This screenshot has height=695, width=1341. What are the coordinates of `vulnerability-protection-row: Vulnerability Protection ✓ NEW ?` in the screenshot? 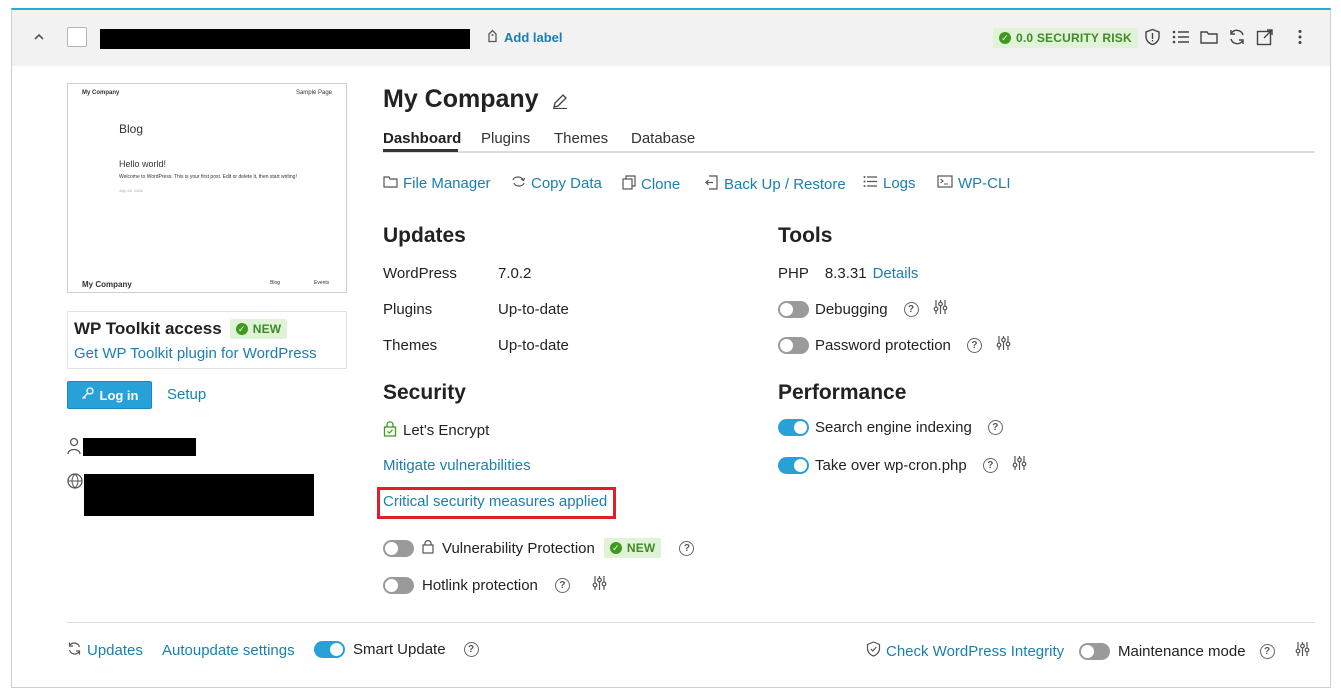 It's located at (539, 548).